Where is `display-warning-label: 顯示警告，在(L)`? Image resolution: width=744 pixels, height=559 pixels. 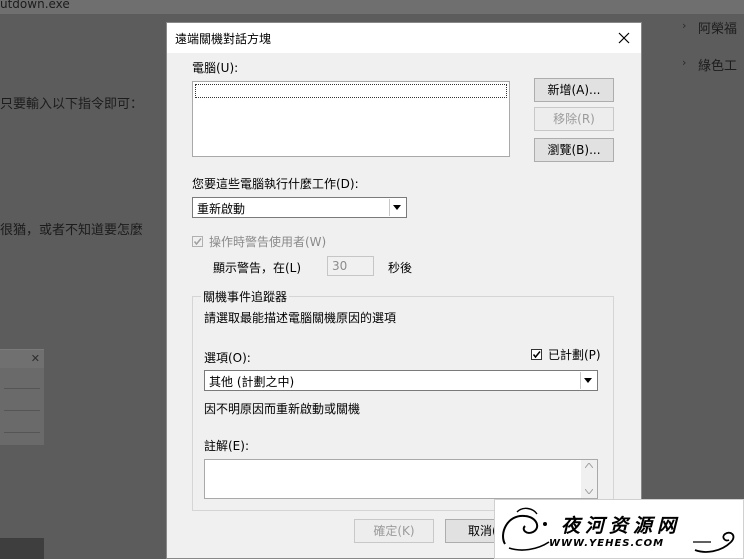 display-warning-label: 顯示警告，在(L) is located at coordinates (257, 268).